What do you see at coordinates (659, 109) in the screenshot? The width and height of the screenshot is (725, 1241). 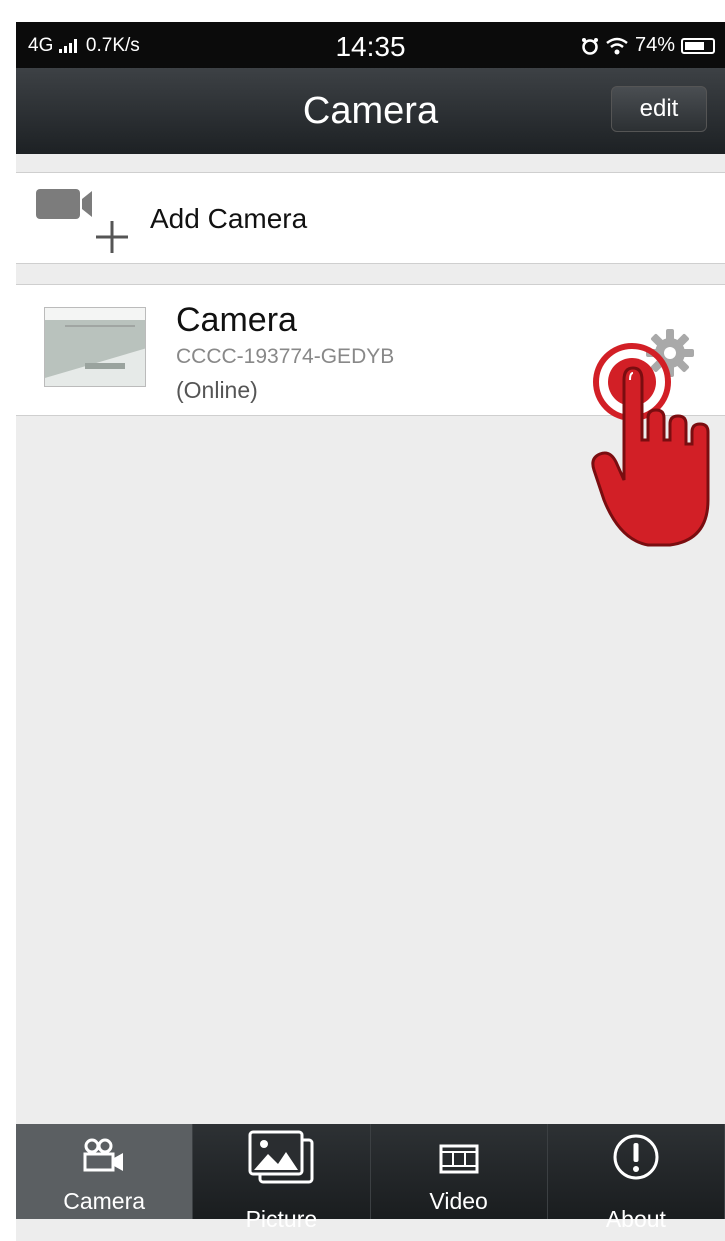 I see `edit-button: edit` at bounding box center [659, 109].